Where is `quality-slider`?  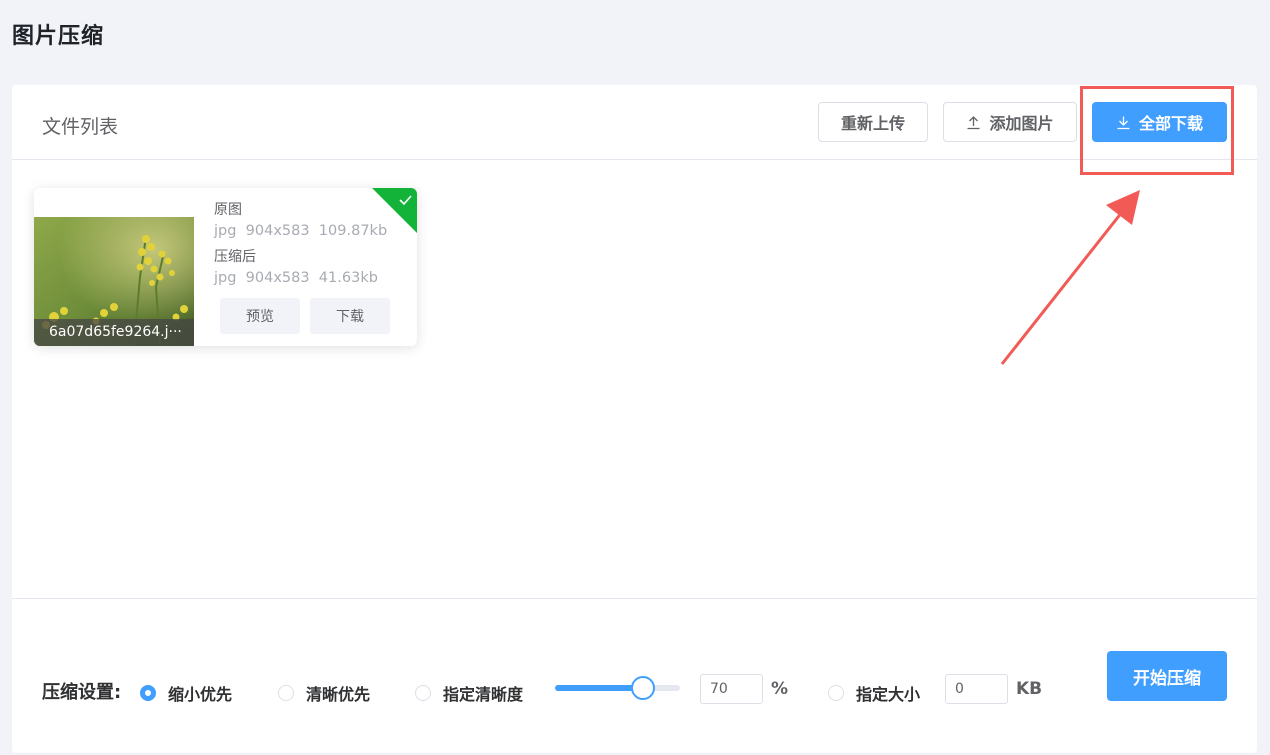 quality-slider is located at coordinates (617, 688).